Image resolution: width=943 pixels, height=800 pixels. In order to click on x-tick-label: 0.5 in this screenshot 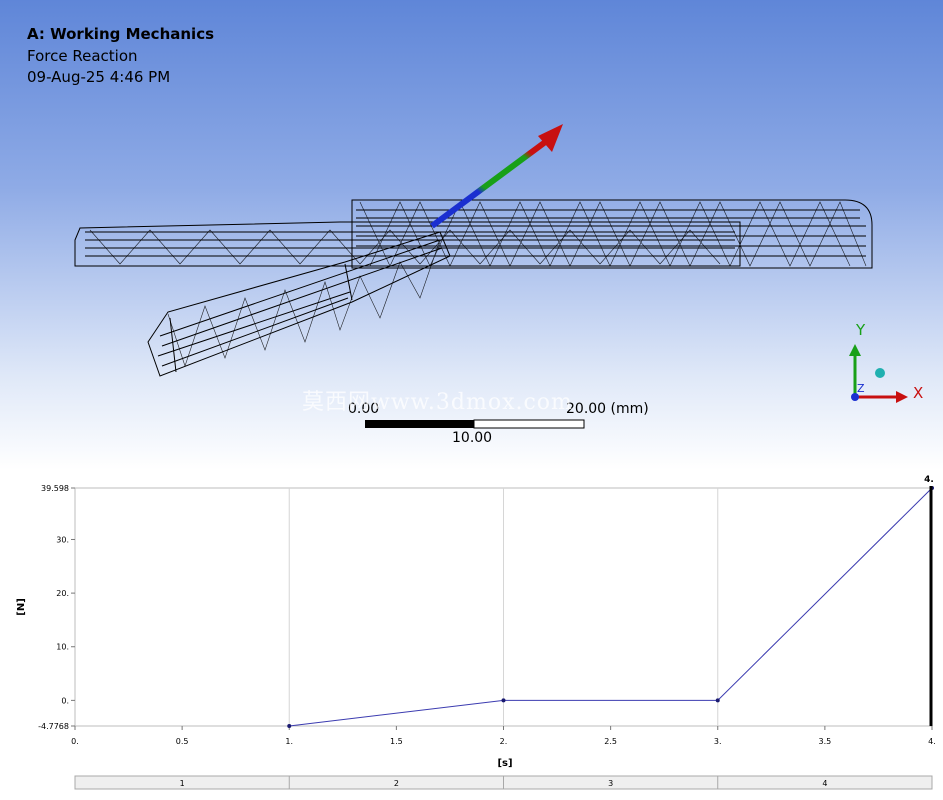, I will do `click(182, 741)`.